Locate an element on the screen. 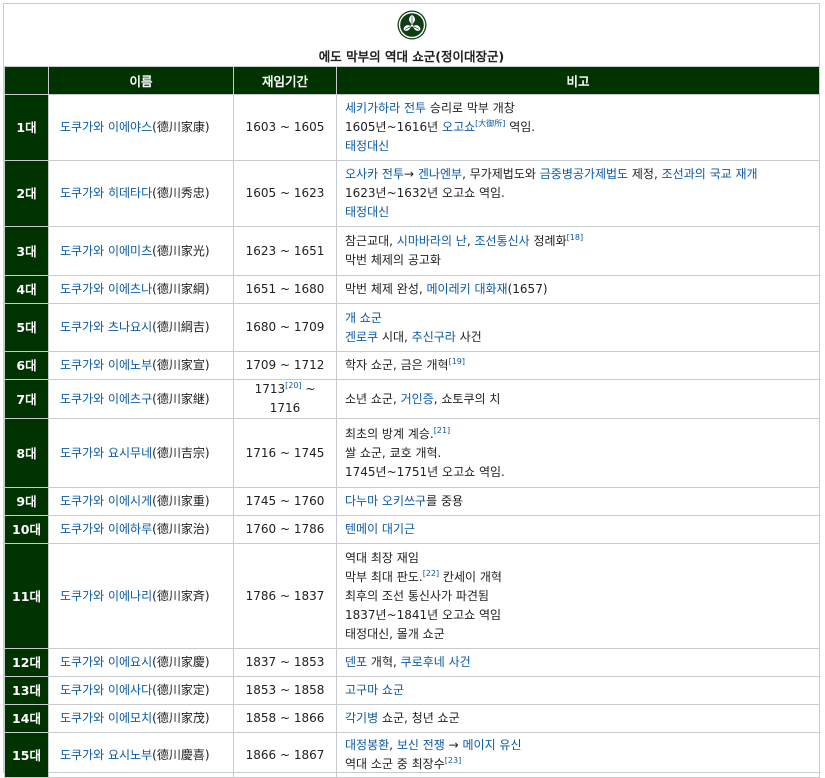 The image size is (825, 778). footnote-ref: [19] is located at coordinates (457, 361).